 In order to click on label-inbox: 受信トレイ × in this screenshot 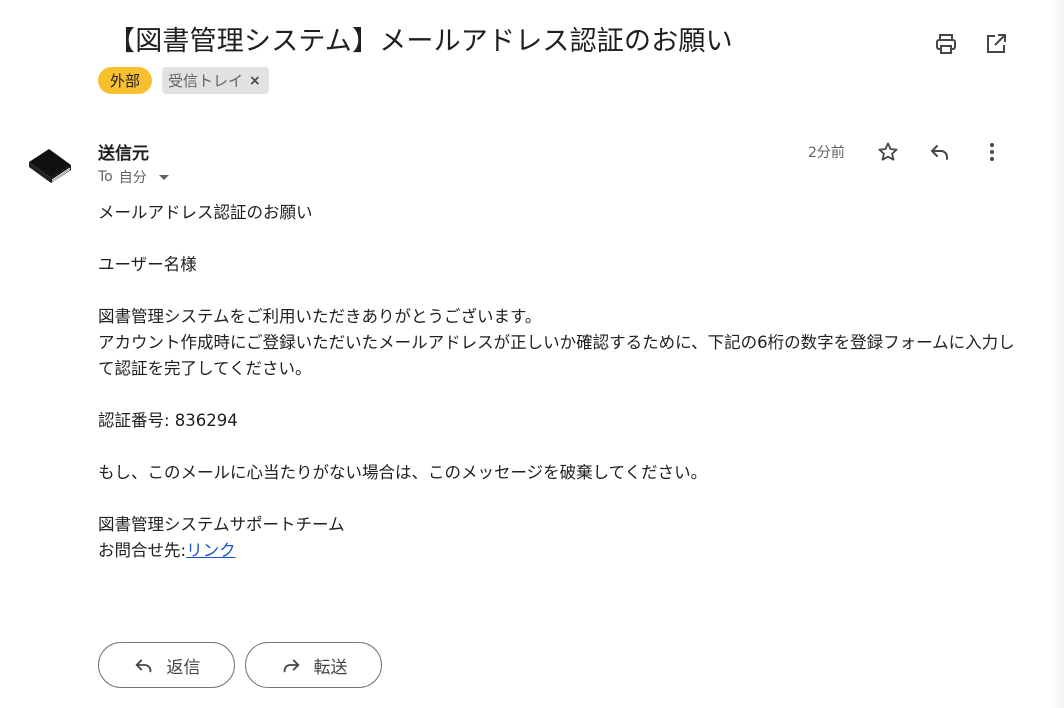, I will do `click(215, 80)`.